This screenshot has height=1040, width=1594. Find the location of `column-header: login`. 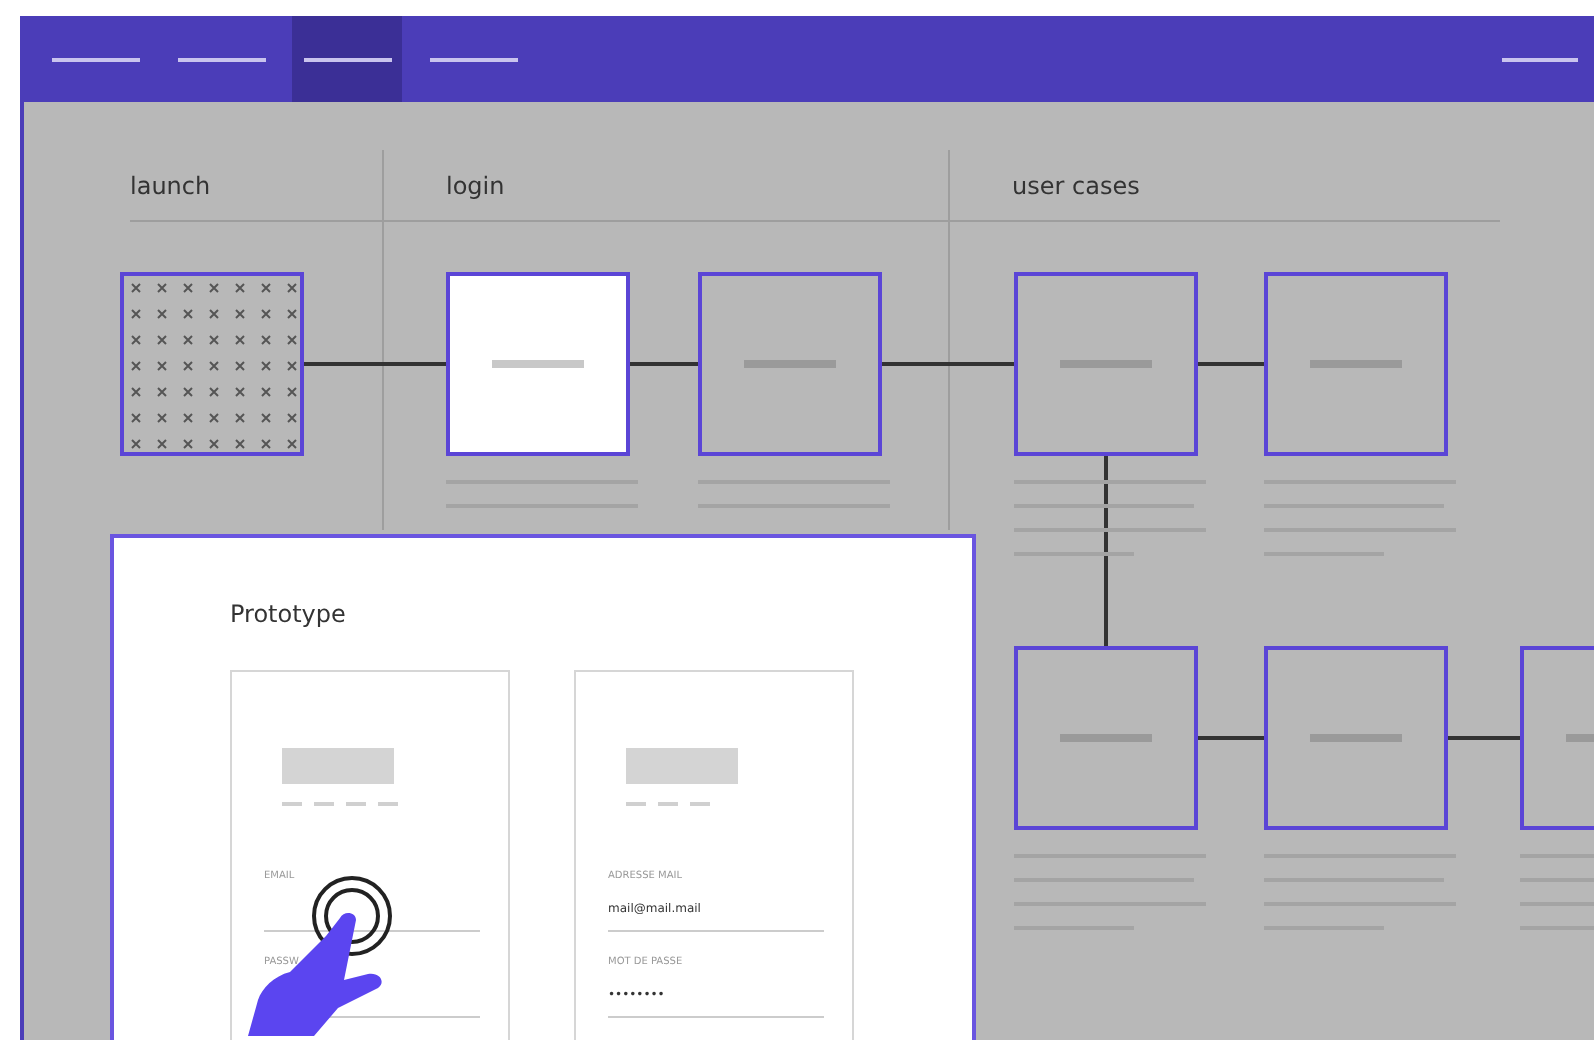

column-header: login is located at coordinates (475, 186).